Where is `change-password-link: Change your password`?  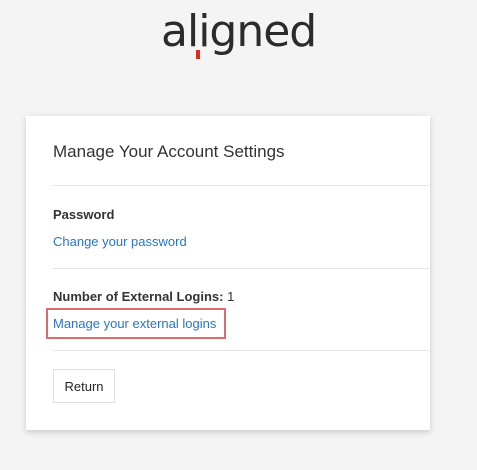 change-password-link: Change your password is located at coordinates (120, 241).